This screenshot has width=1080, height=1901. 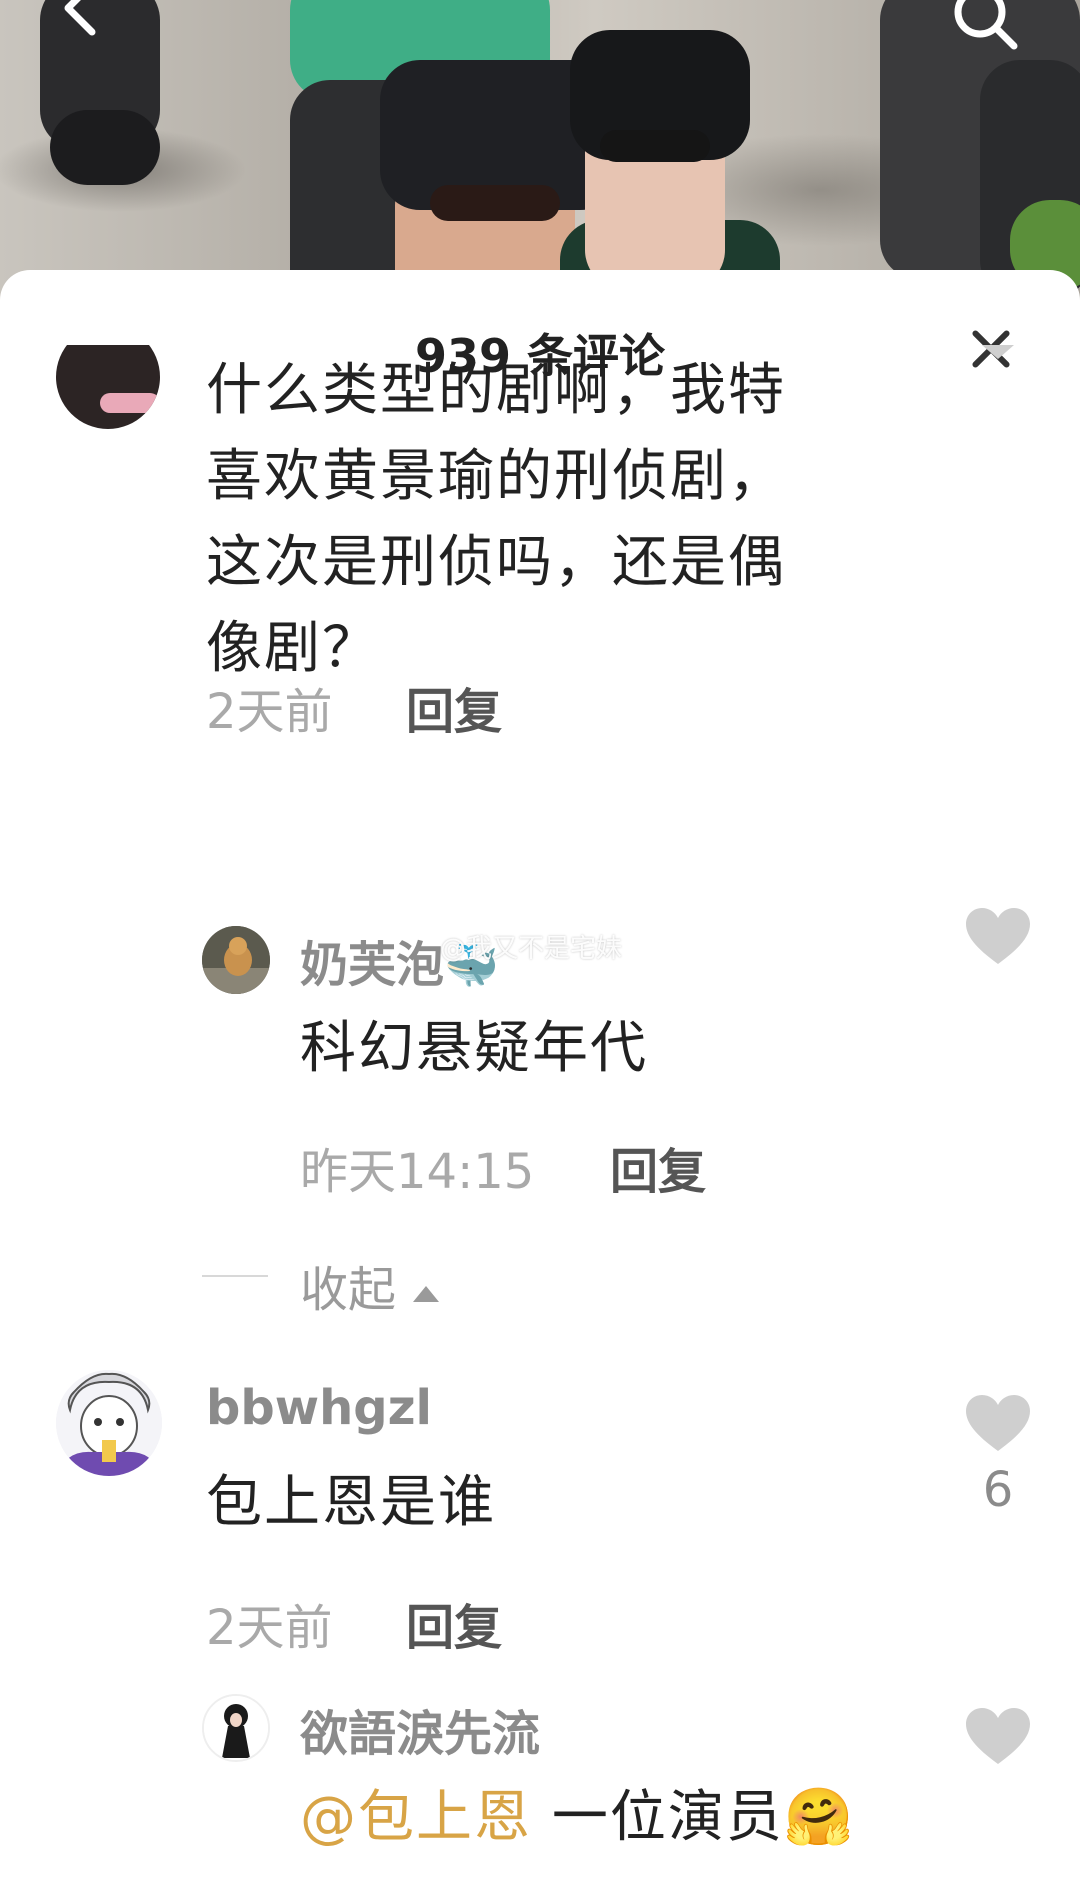 I want to click on reply-text: @包上恩 一位演员🤗, so click(x=578, y=1817).